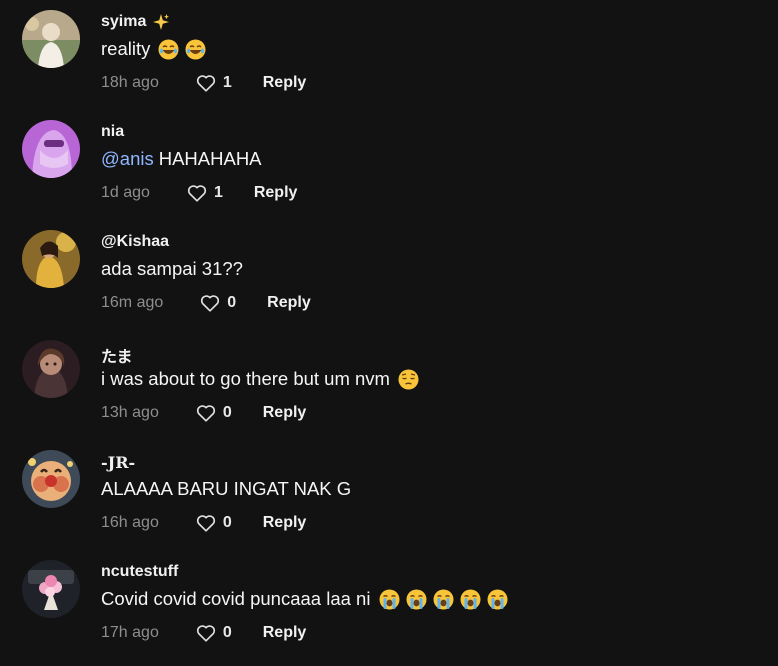 This screenshot has height=666, width=778. I want to click on comment-text: reality, so click(153, 49).